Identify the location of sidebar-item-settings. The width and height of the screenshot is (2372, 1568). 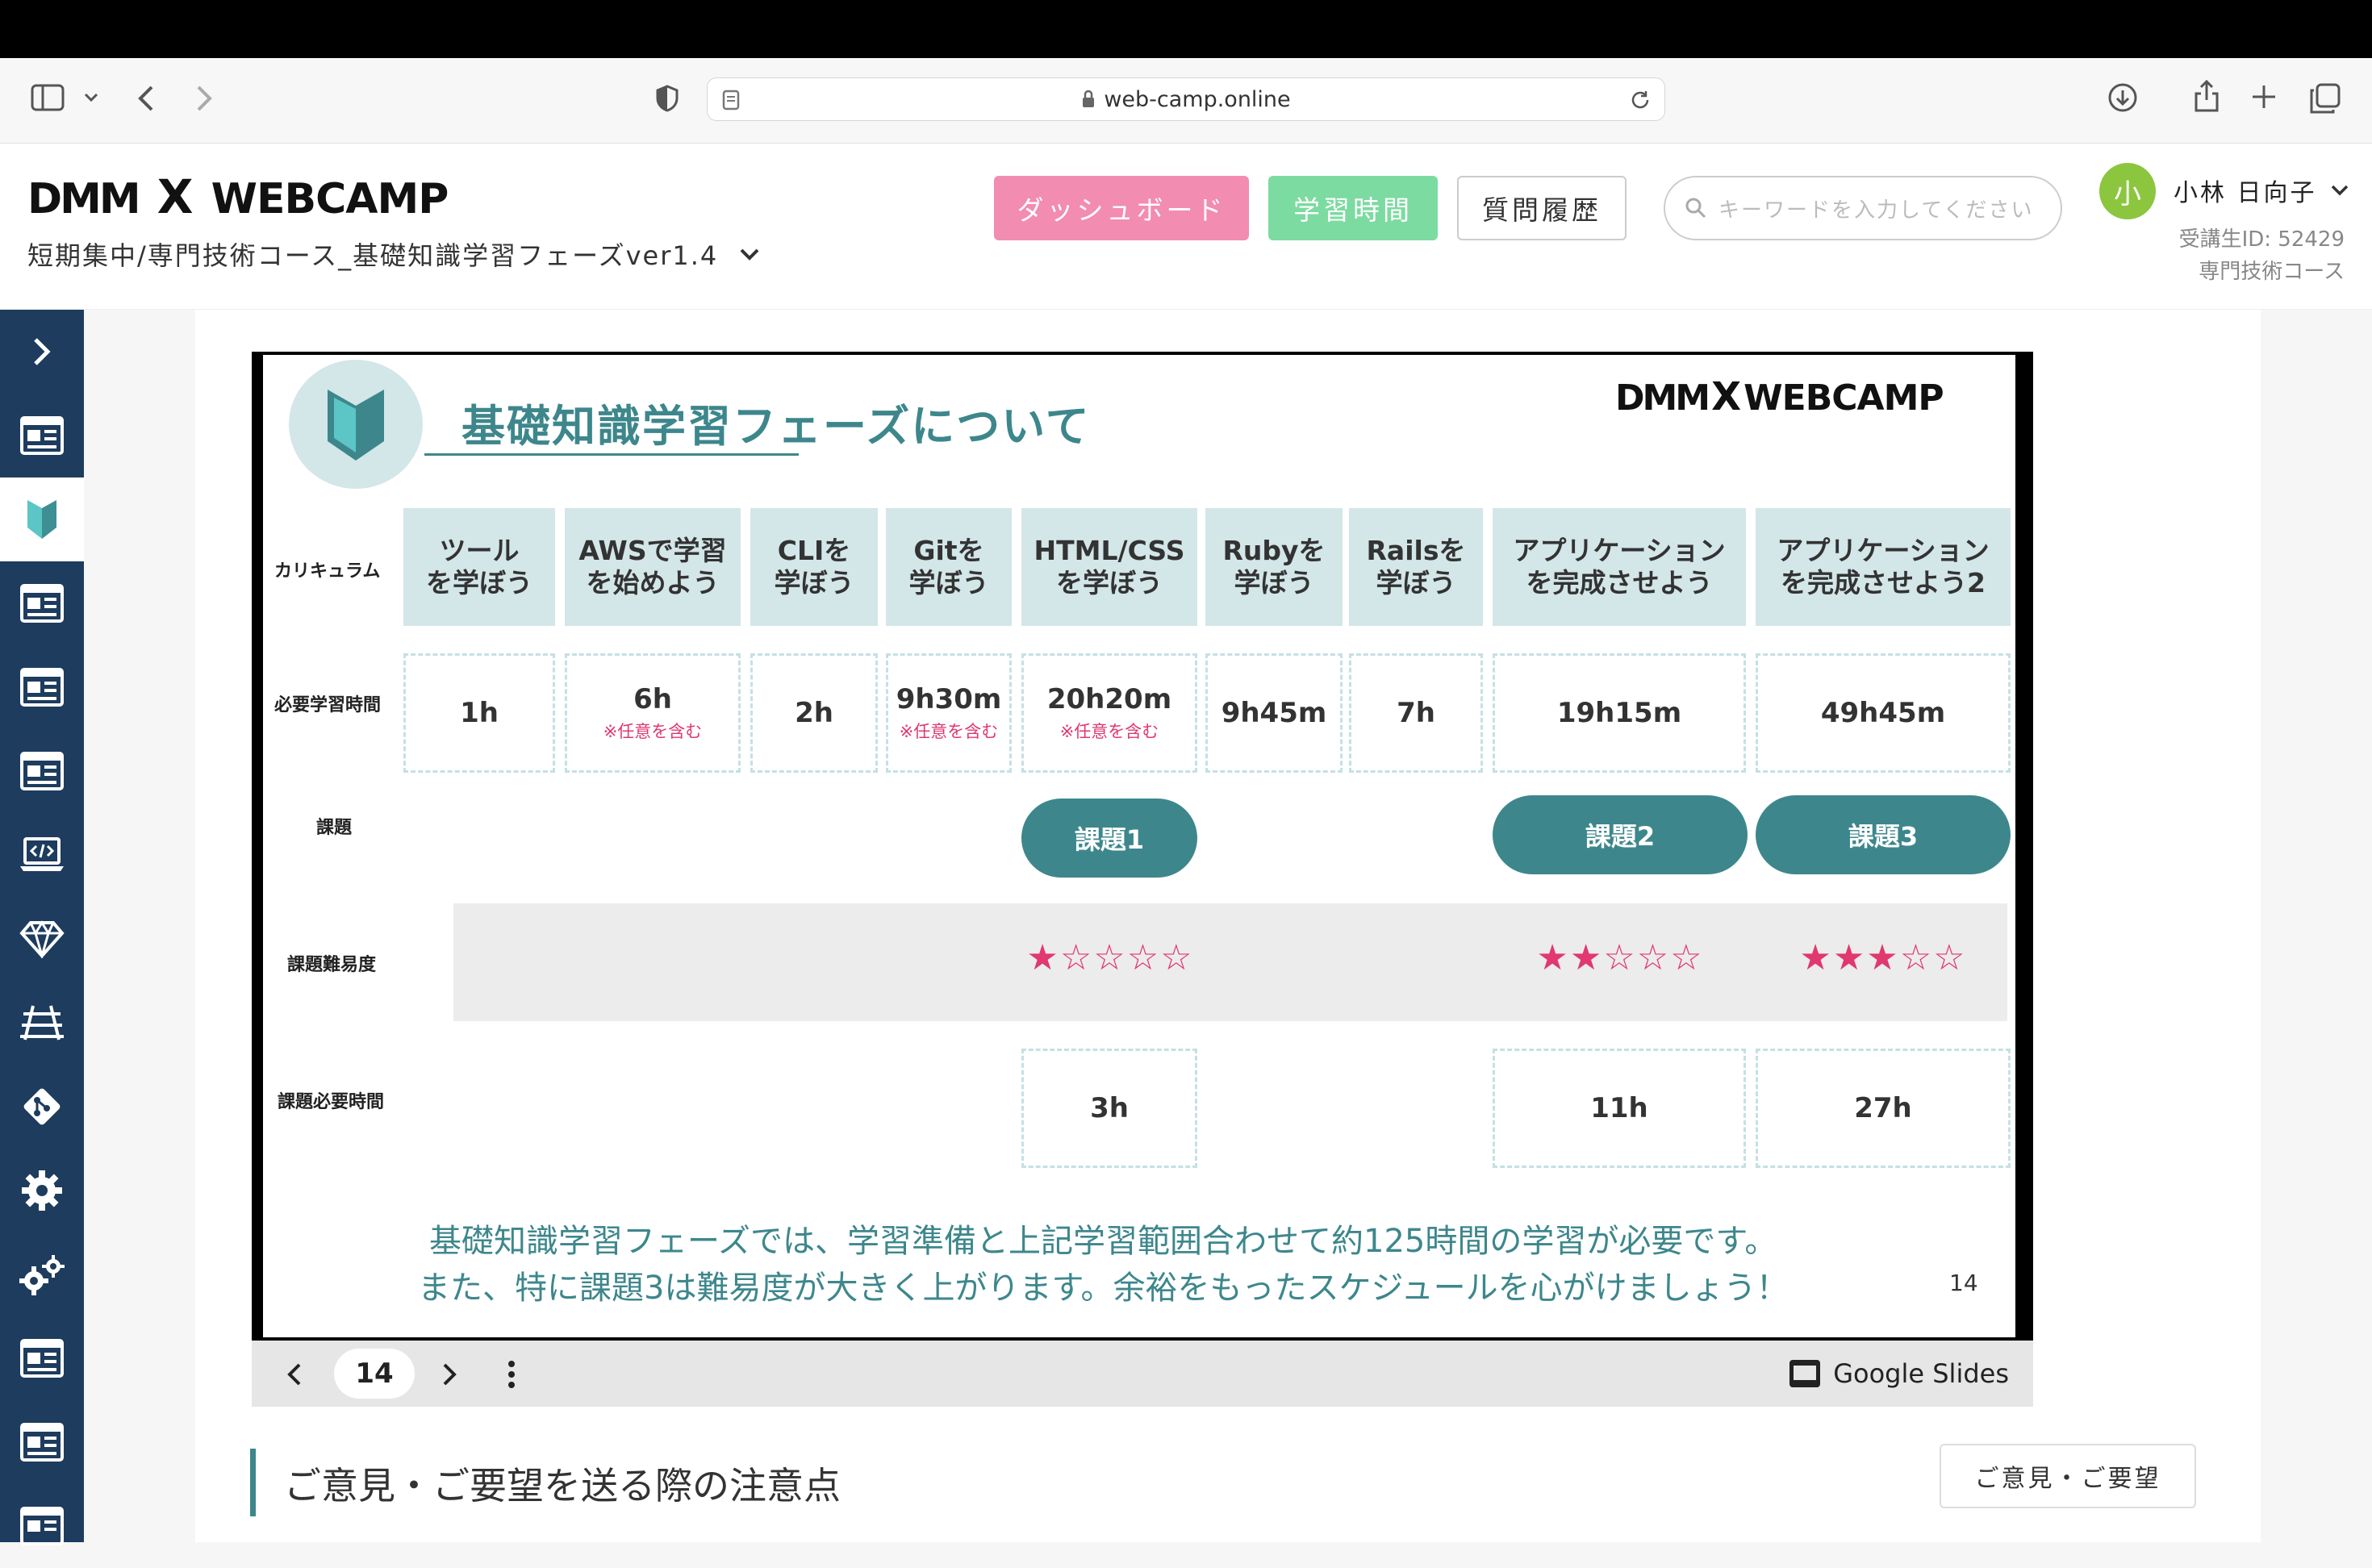
(42, 1191).